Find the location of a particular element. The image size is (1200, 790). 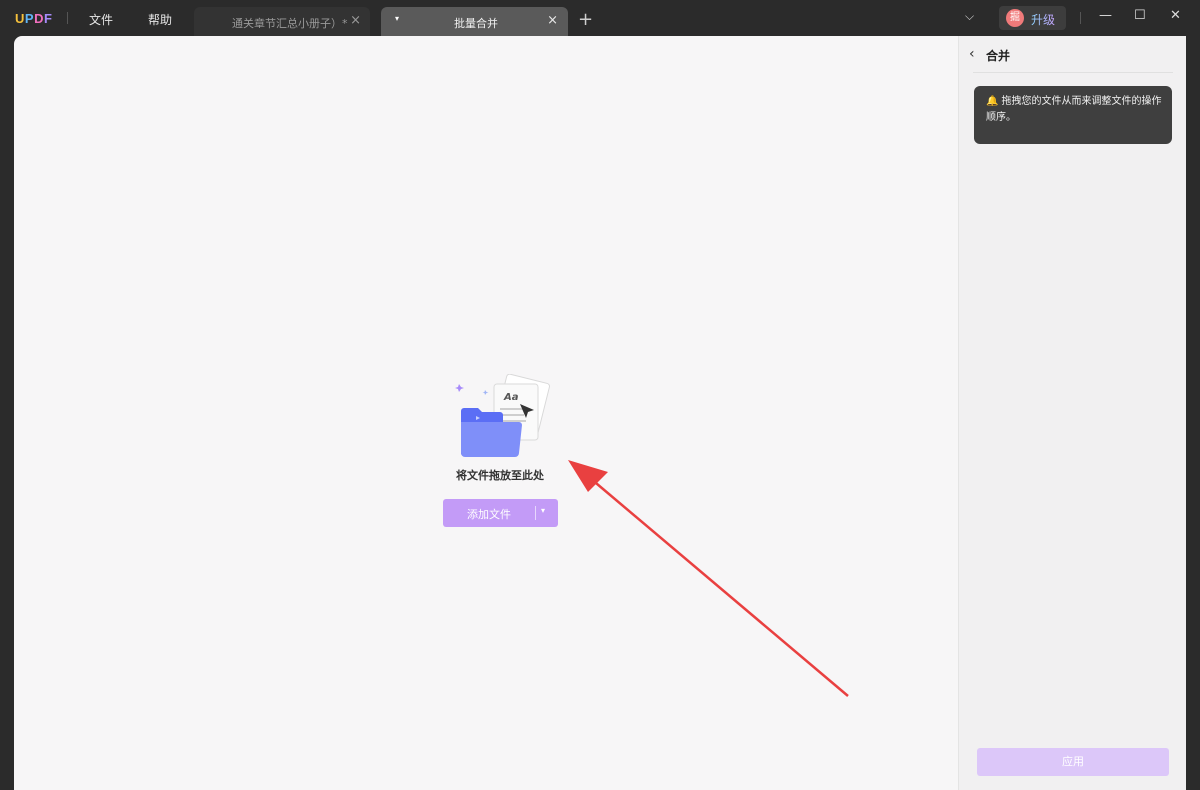

avatar: 掘 is located at coordinates (1015, 18).